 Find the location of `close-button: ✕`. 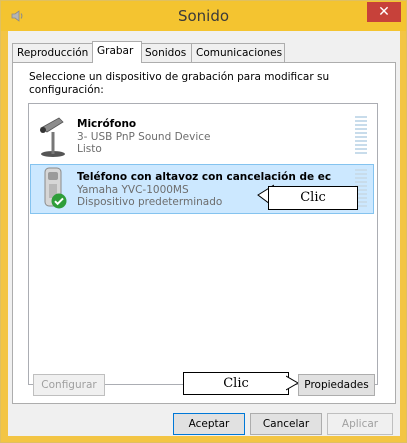

close-button: ✕ is located at coordinates (384, 12).